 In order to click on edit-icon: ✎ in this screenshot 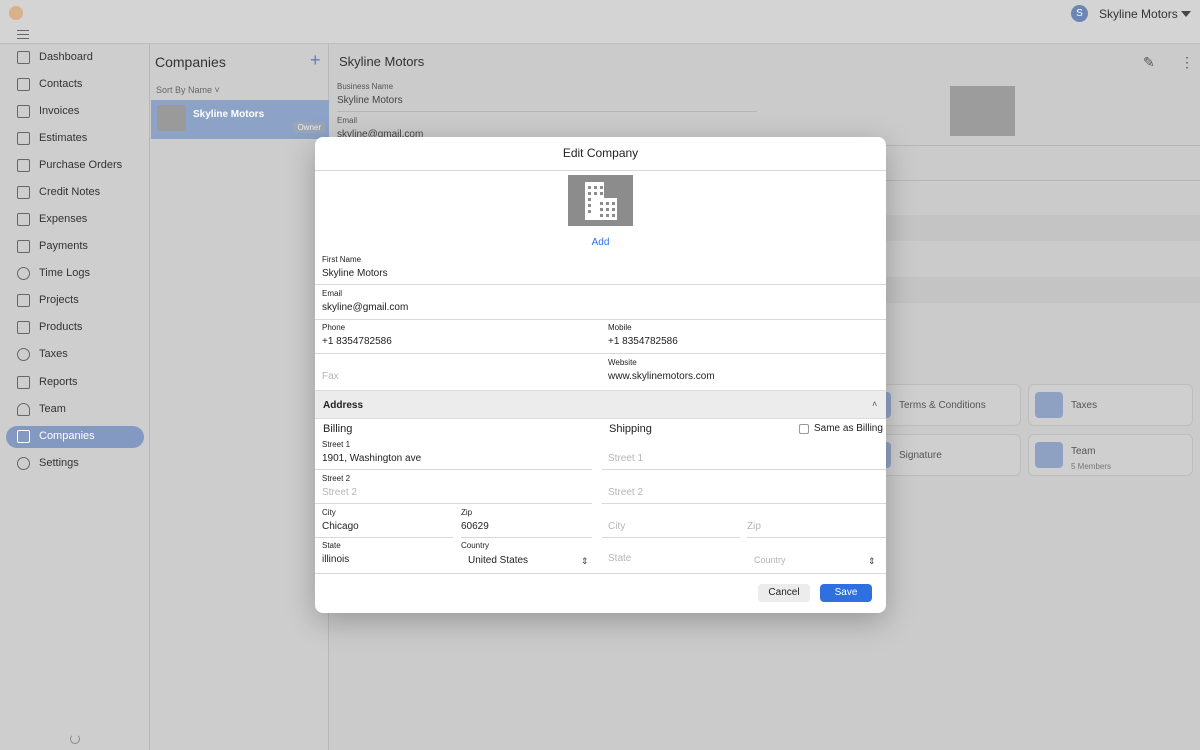, I will do `click(1149, 62)`.